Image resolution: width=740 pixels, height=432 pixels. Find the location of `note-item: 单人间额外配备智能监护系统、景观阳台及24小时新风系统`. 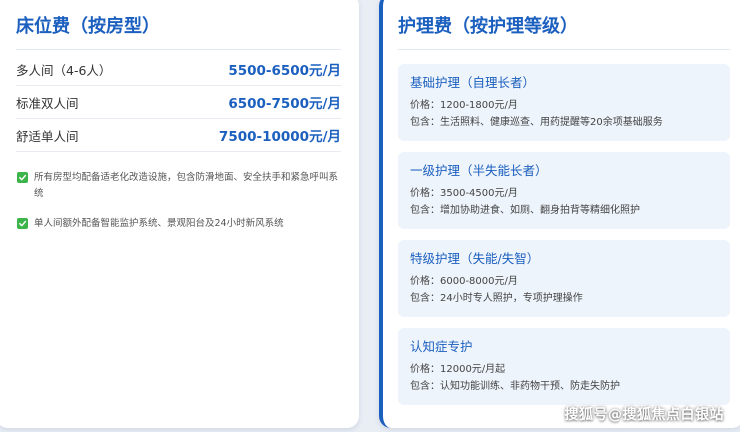

note-item: 单人间额外配备智能监护系统、景观阳台及24小时新风系统 is located at coordinates (178, 224).